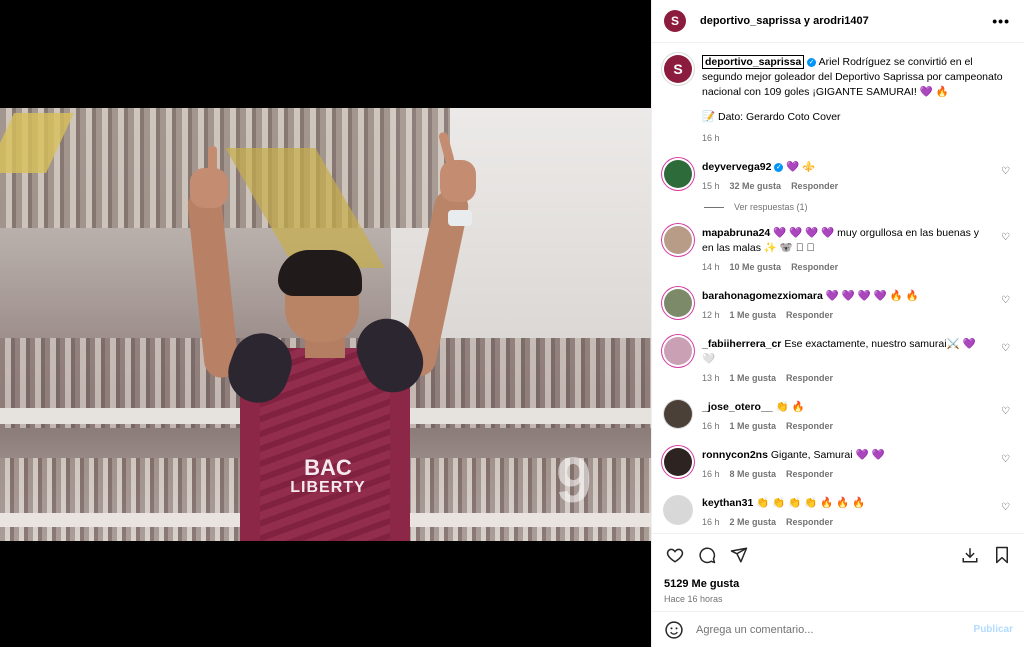 This screenshot has width=1024, height=647. What do you see at coordinates (711, 138) in the screenshot?
I see `caption-time: 16 h` at bounding box center [711, 138].